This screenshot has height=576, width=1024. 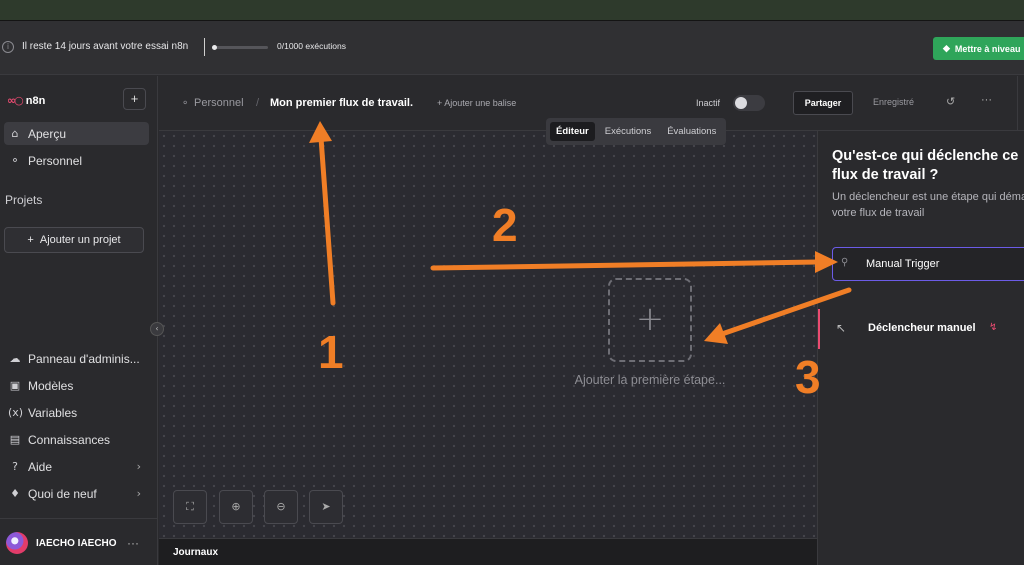 What do you see at coordinates (214, 47) in the screenshot?
I see `executions-progress-fill` at bounding box center [214, 47].